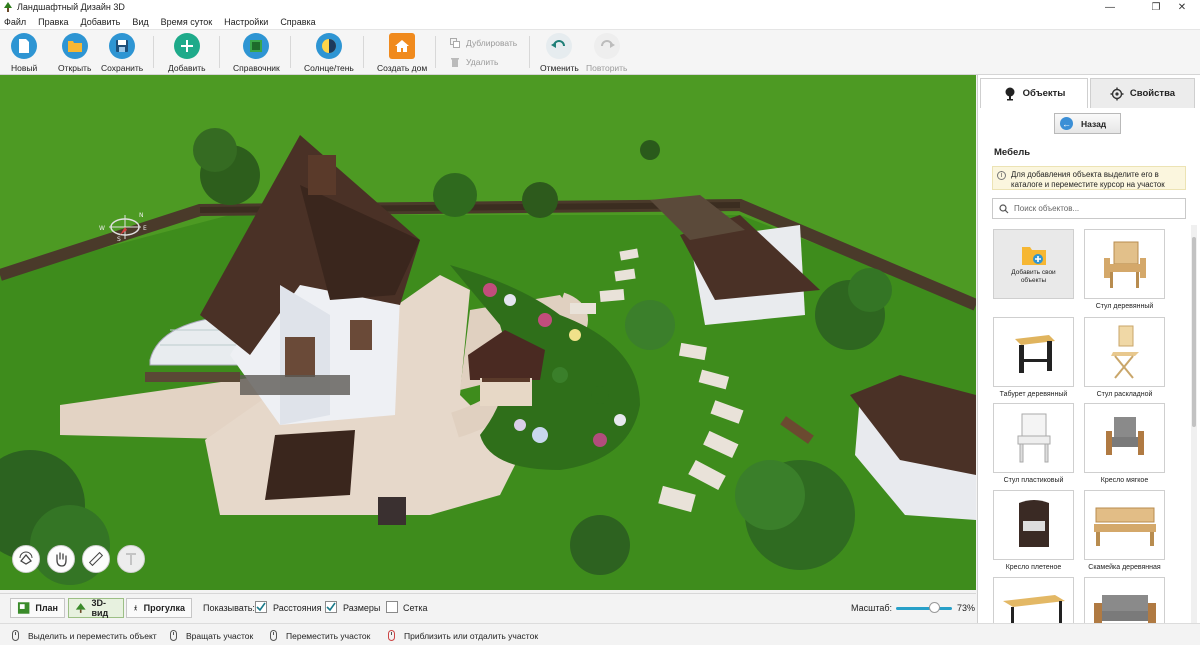 This screenshot has height=645, width=1200. Describe the element at coordinates (1124, 609) in the screenshot. I see `grey-sofa-thumbnail` at that location.